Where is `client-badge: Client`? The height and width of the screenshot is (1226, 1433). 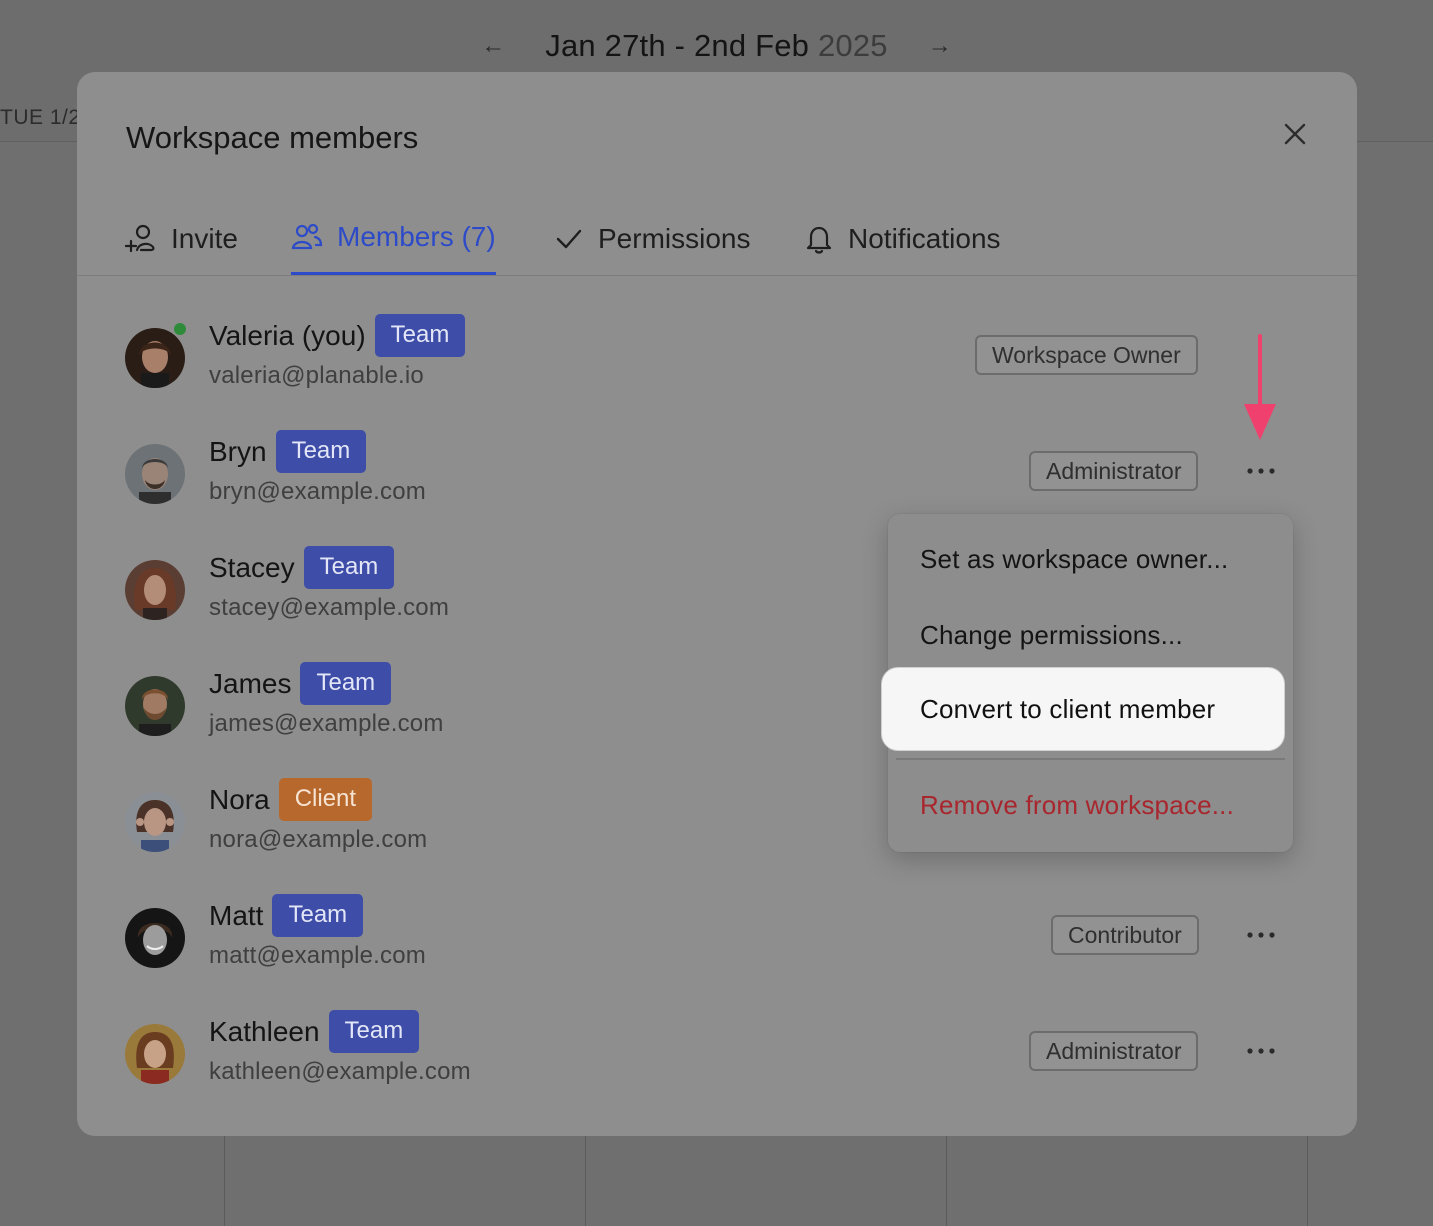
client-badge: Client is located at coordinates (325, 799).